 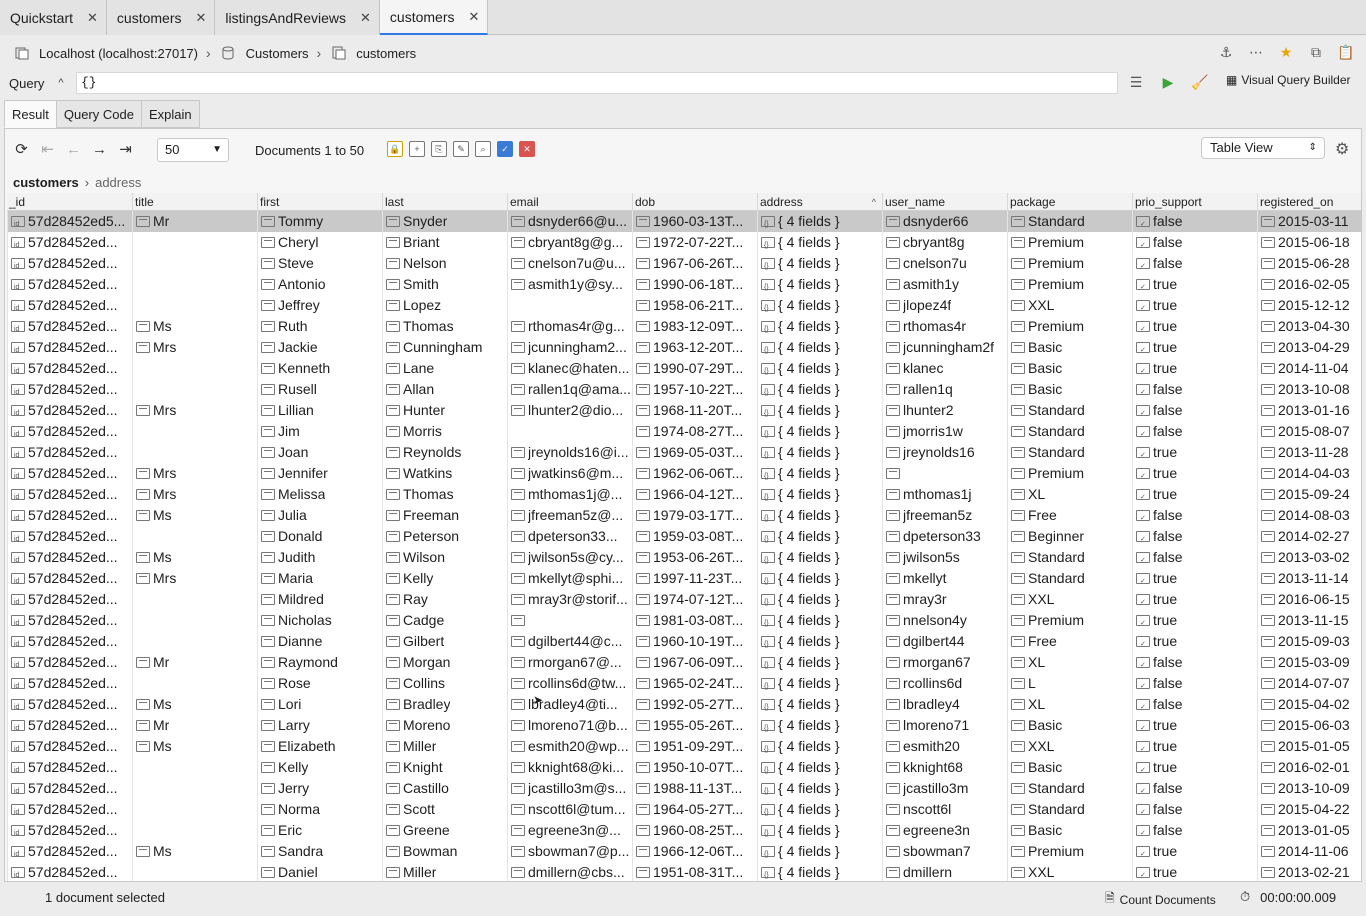 I want to click on breadcrumb-database: Customers, so click(x=277, y=53).